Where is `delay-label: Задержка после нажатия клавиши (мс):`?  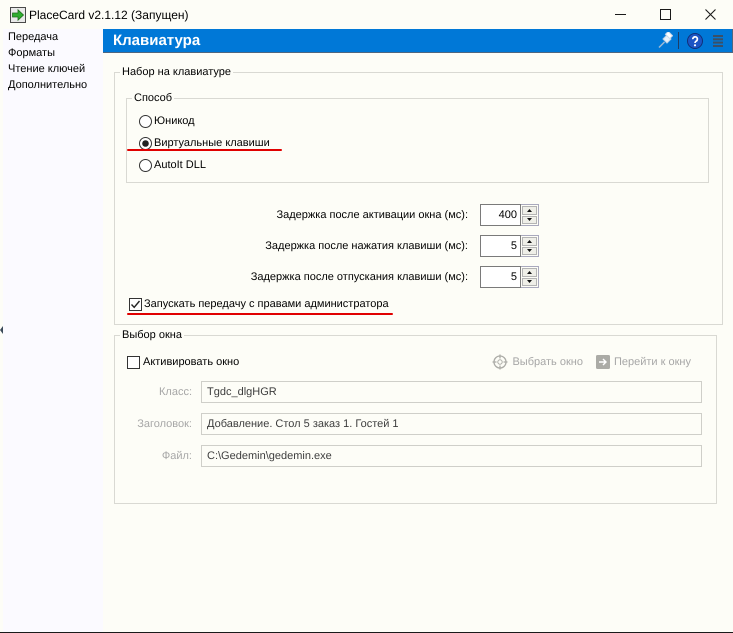
delay-label: Задержка после нажатия клавиши (мс): is located at coordinates (366, 246).